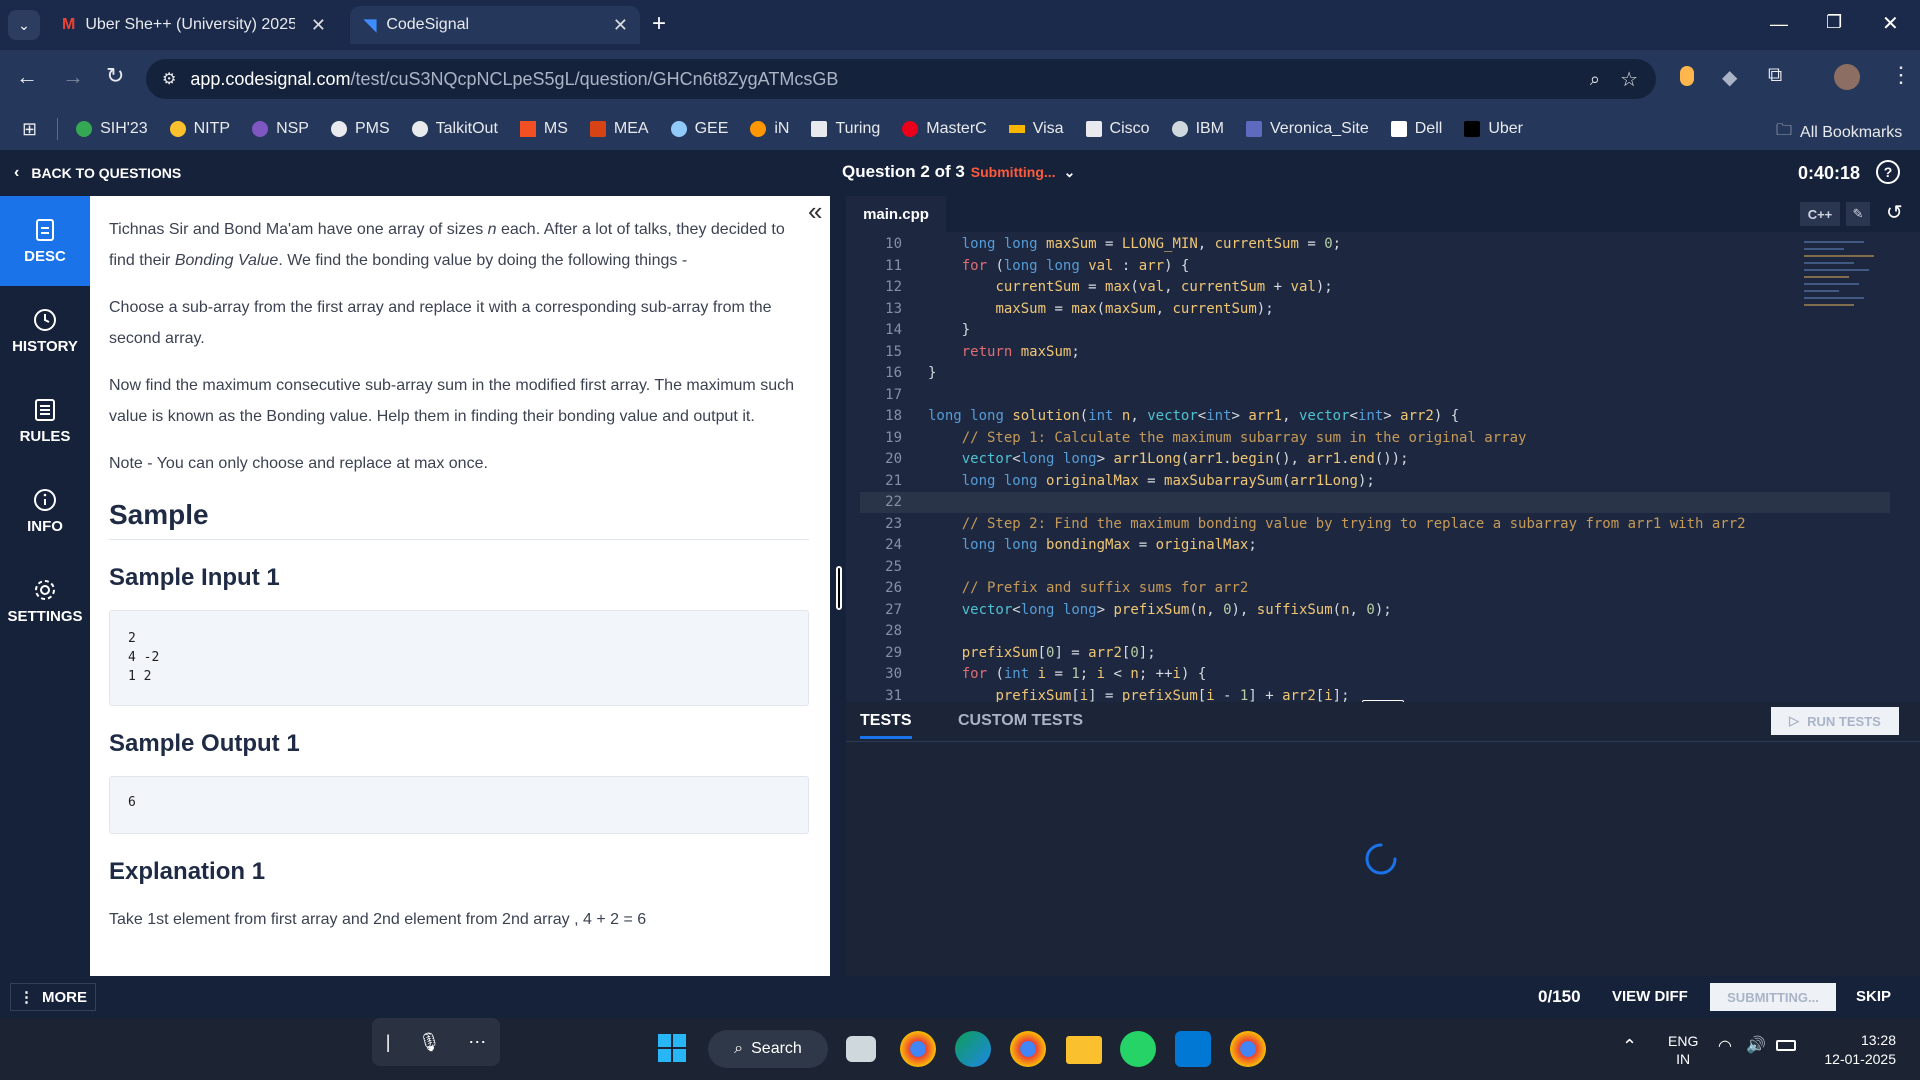 Image resolution: width=1920 pixels, height=1080 pixels. What do you see at coordinates (958, 172) in the screenshot?
I see `question-selector: Question 2 of 3 Submitting... ⌄` at bounding box center [958, 172].